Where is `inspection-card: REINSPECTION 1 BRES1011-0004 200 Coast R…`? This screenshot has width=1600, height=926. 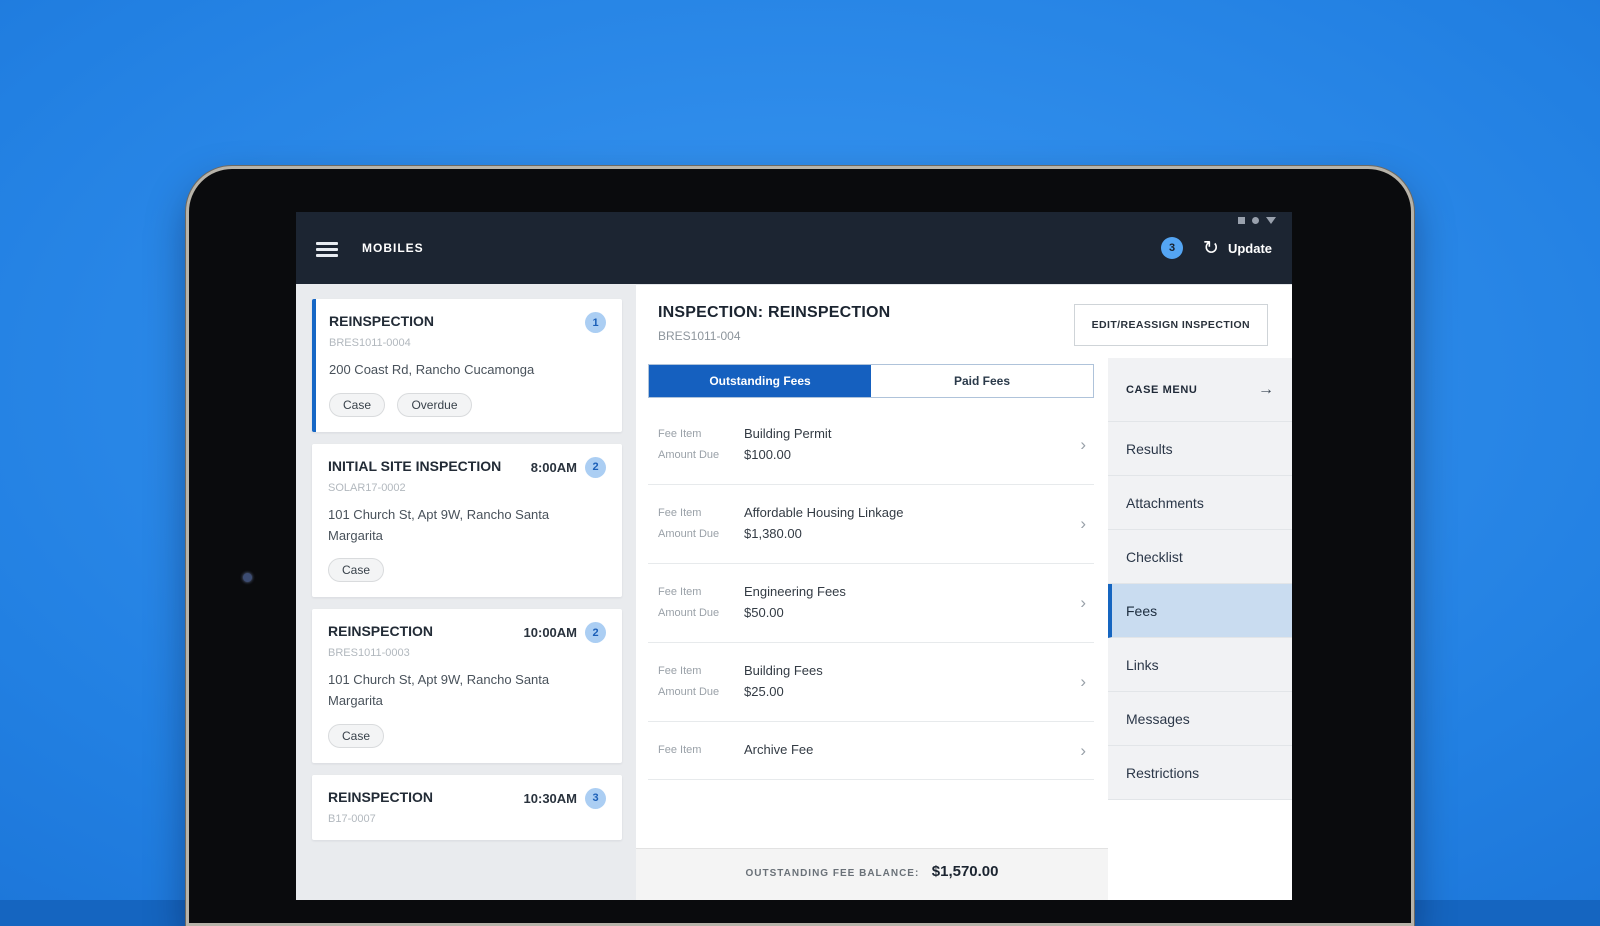 inspection-card: REINSPECTION 1 BRES1011-0004 200 Coast R… is located at coordinates (467, 365).